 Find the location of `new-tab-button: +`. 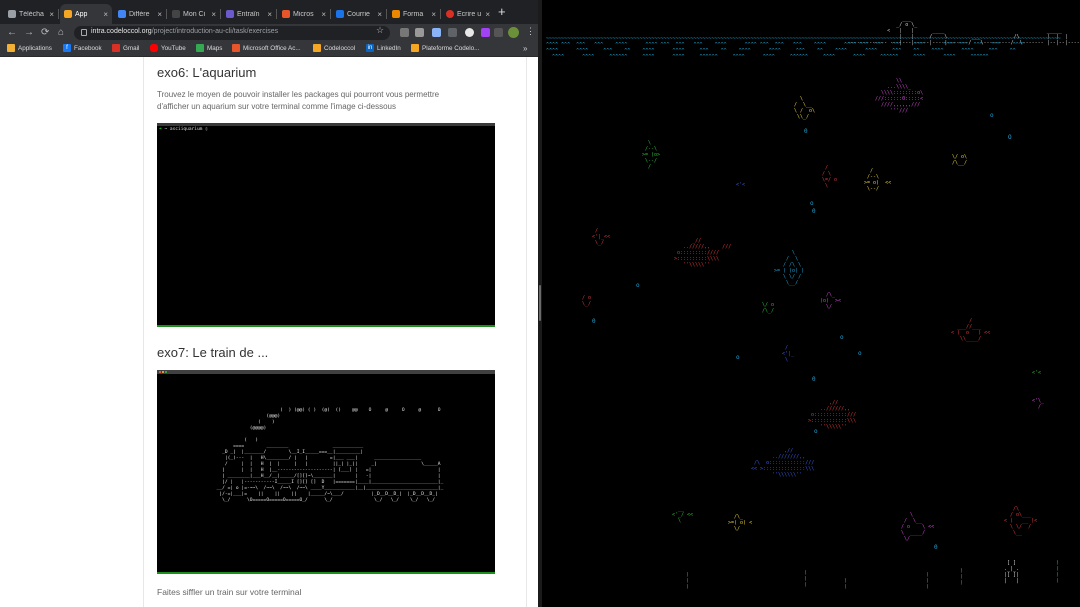

new-tab-button: + is located at coordinates (502, 12).